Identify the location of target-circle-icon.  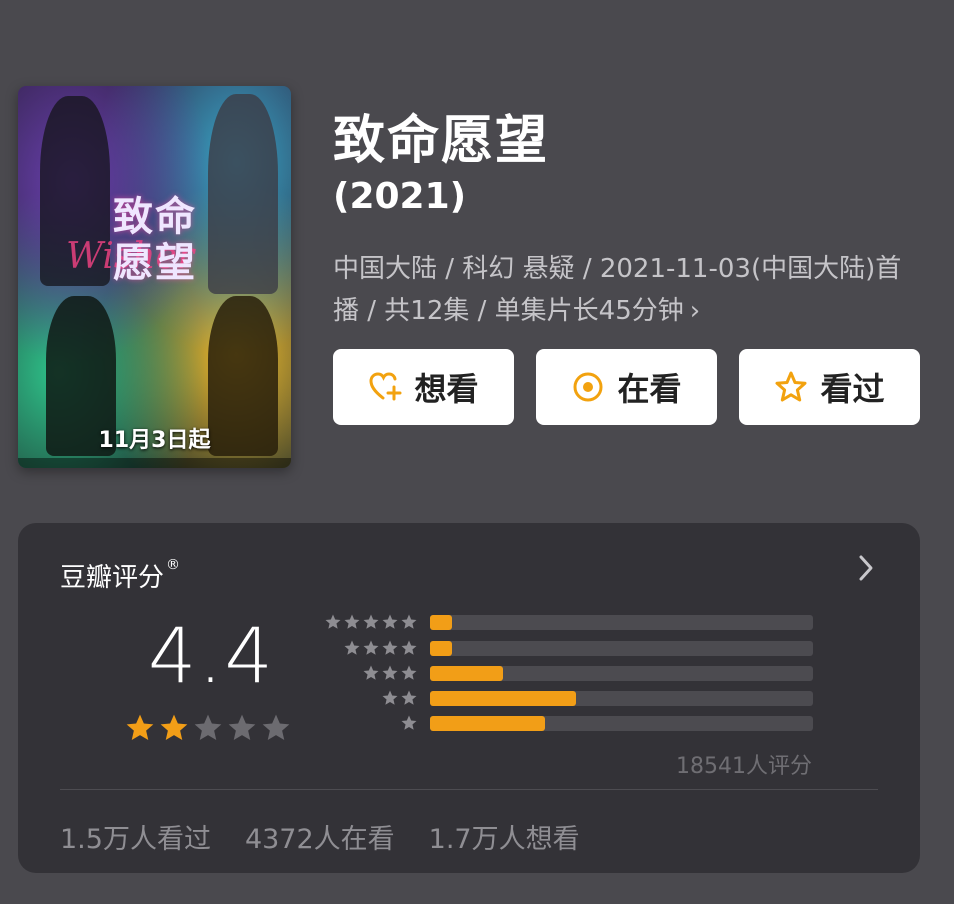
(588, 387).